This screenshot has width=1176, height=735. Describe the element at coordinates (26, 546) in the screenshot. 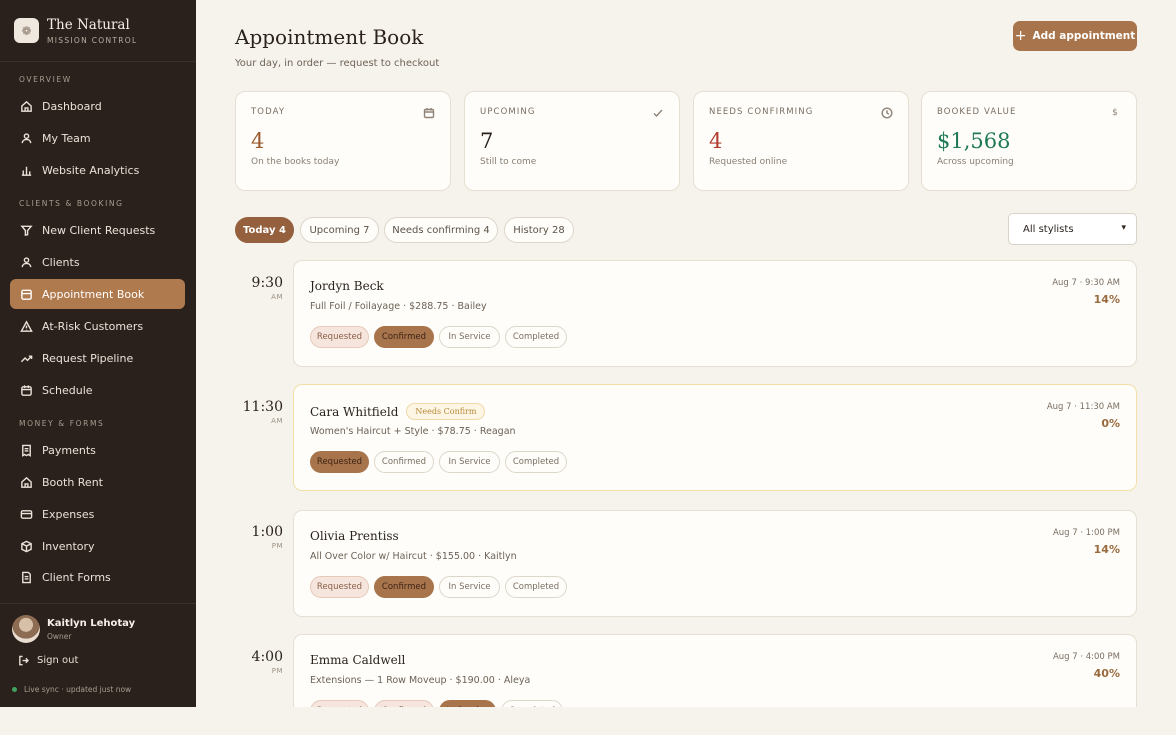

I see `box-icon` at that location.